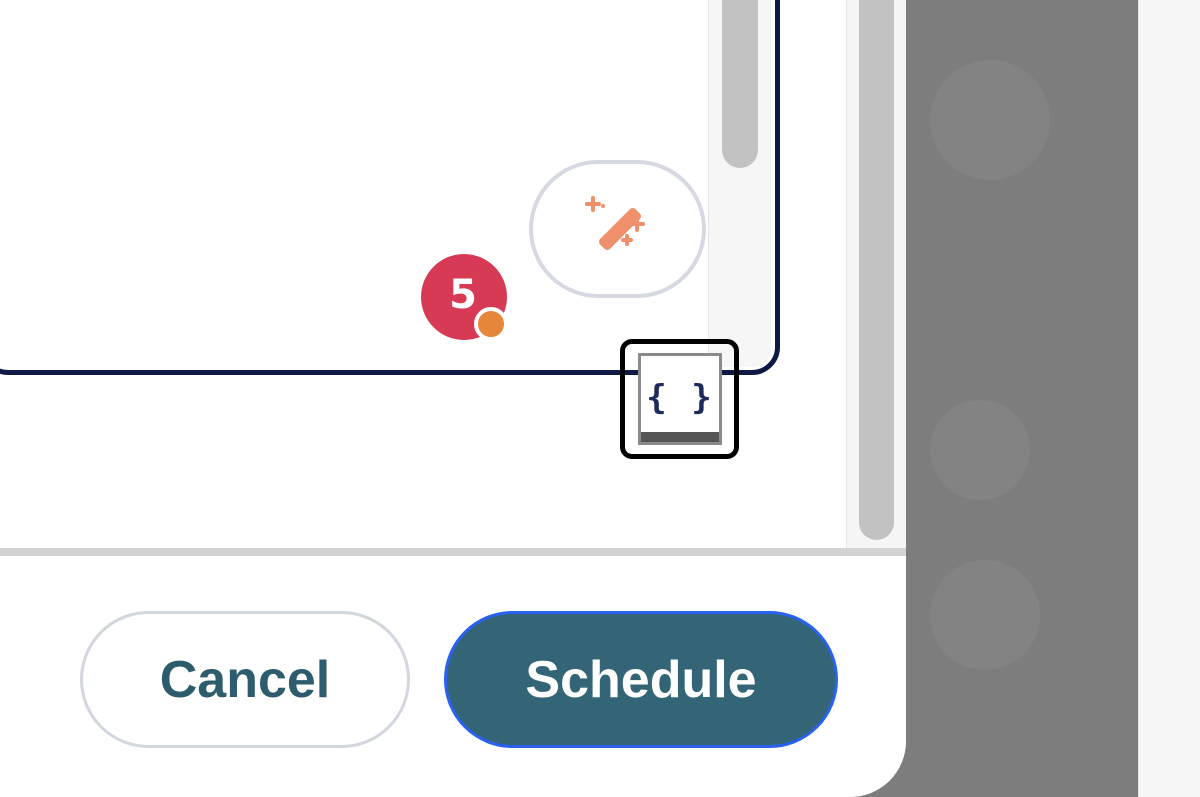 The image size is (1200, 797). What do you see at coordinates (740, 84) in the screenshot?
I see `editor-scrollbar-thumb` at bounding box center [740, 84].